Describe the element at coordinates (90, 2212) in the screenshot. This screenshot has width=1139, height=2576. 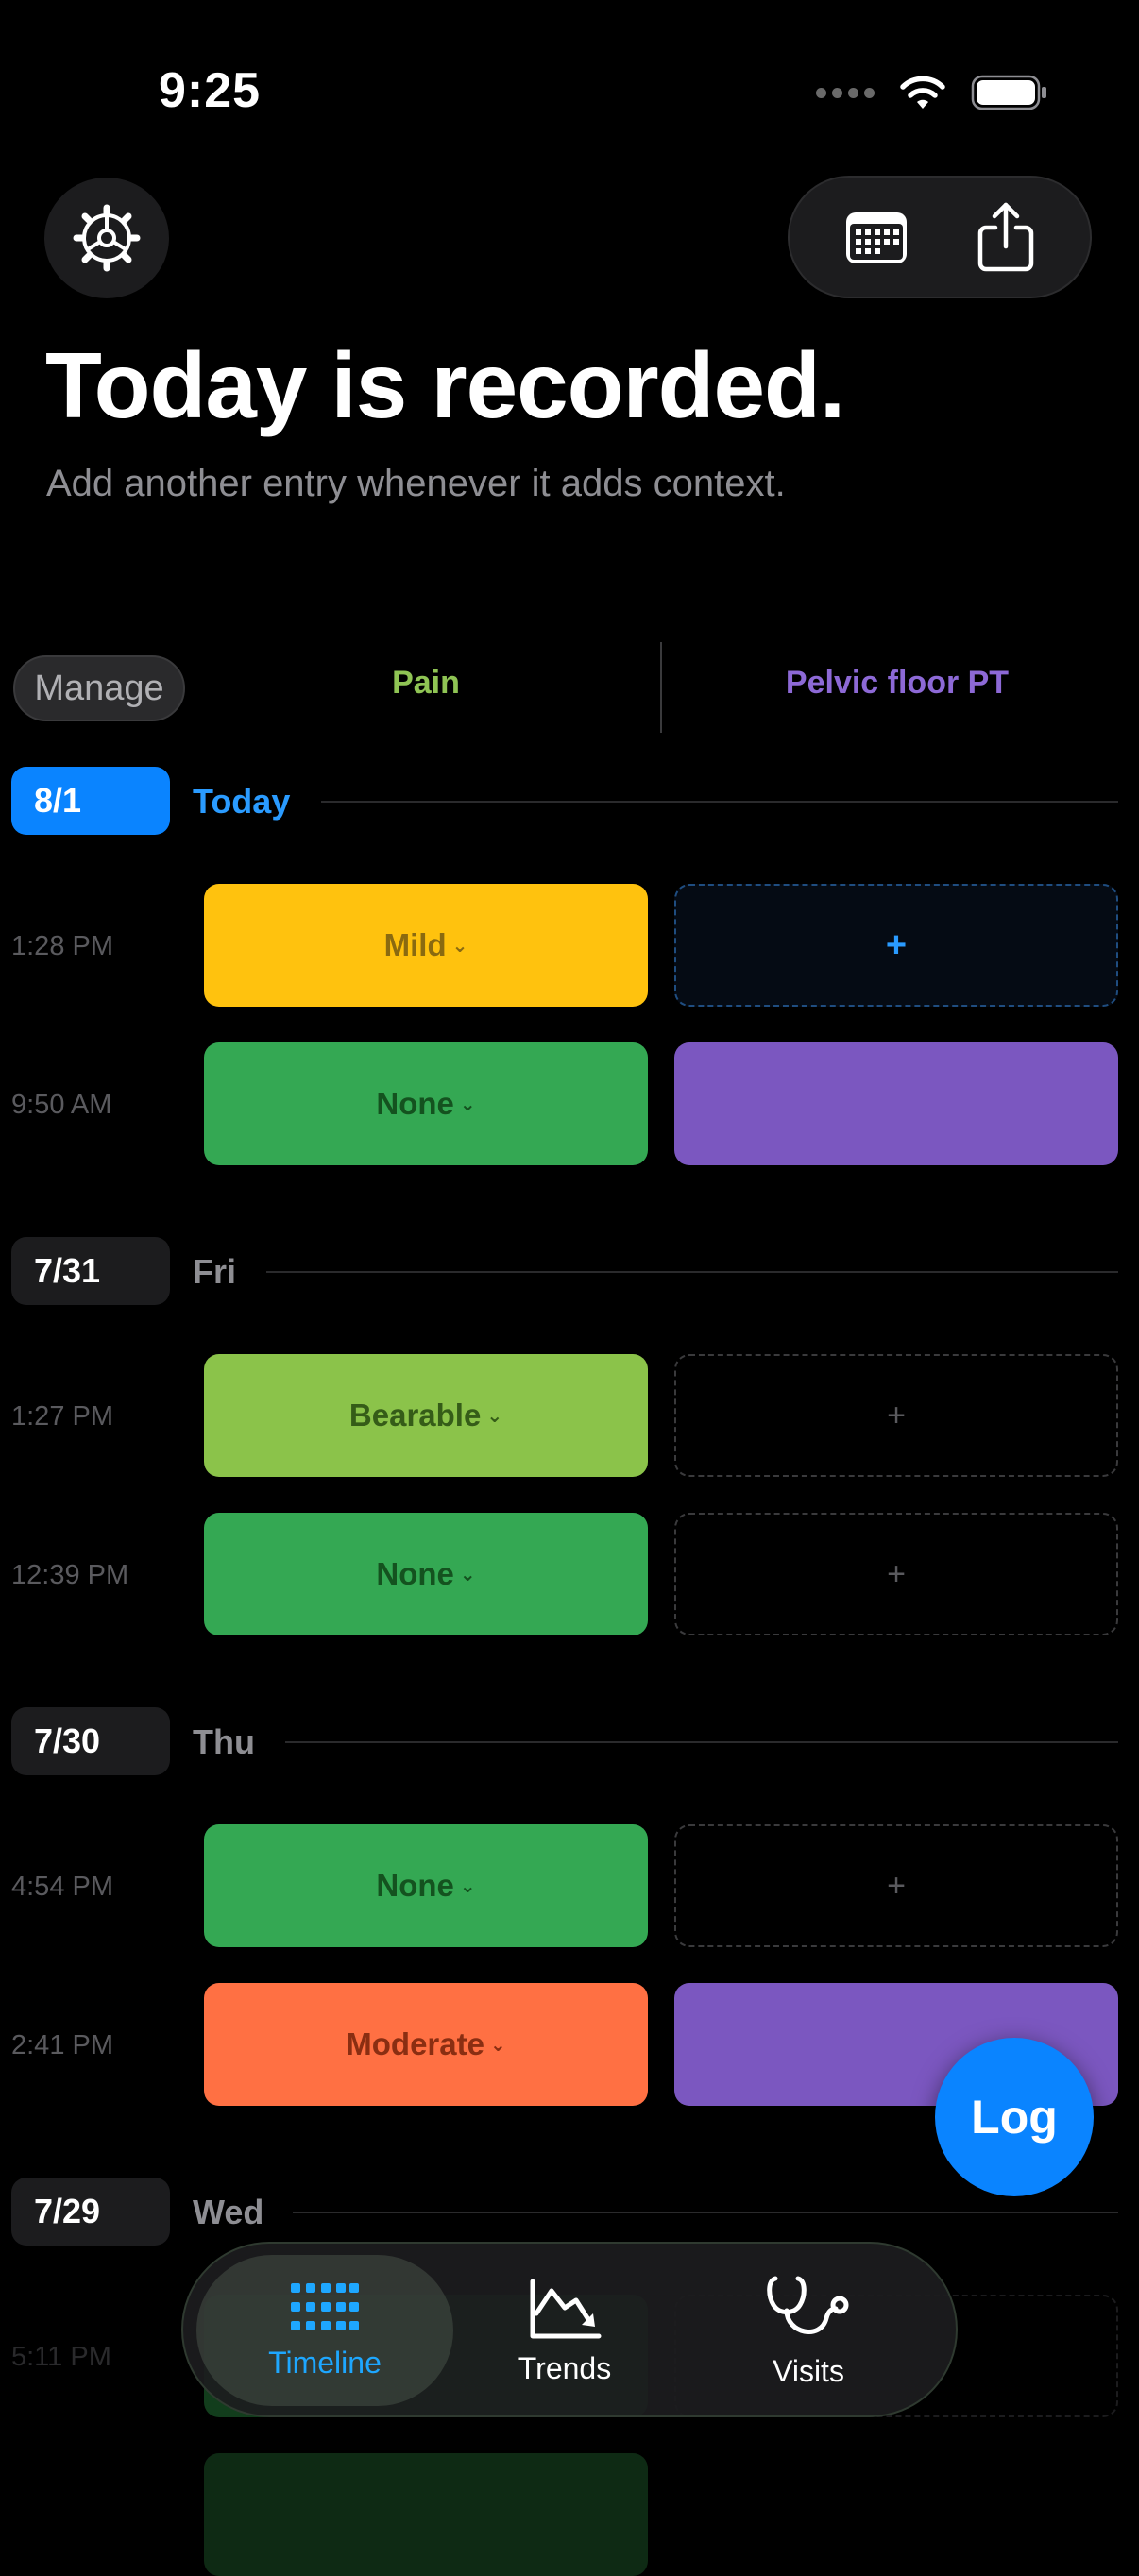
I see `date-badge: 7/29` at that location.